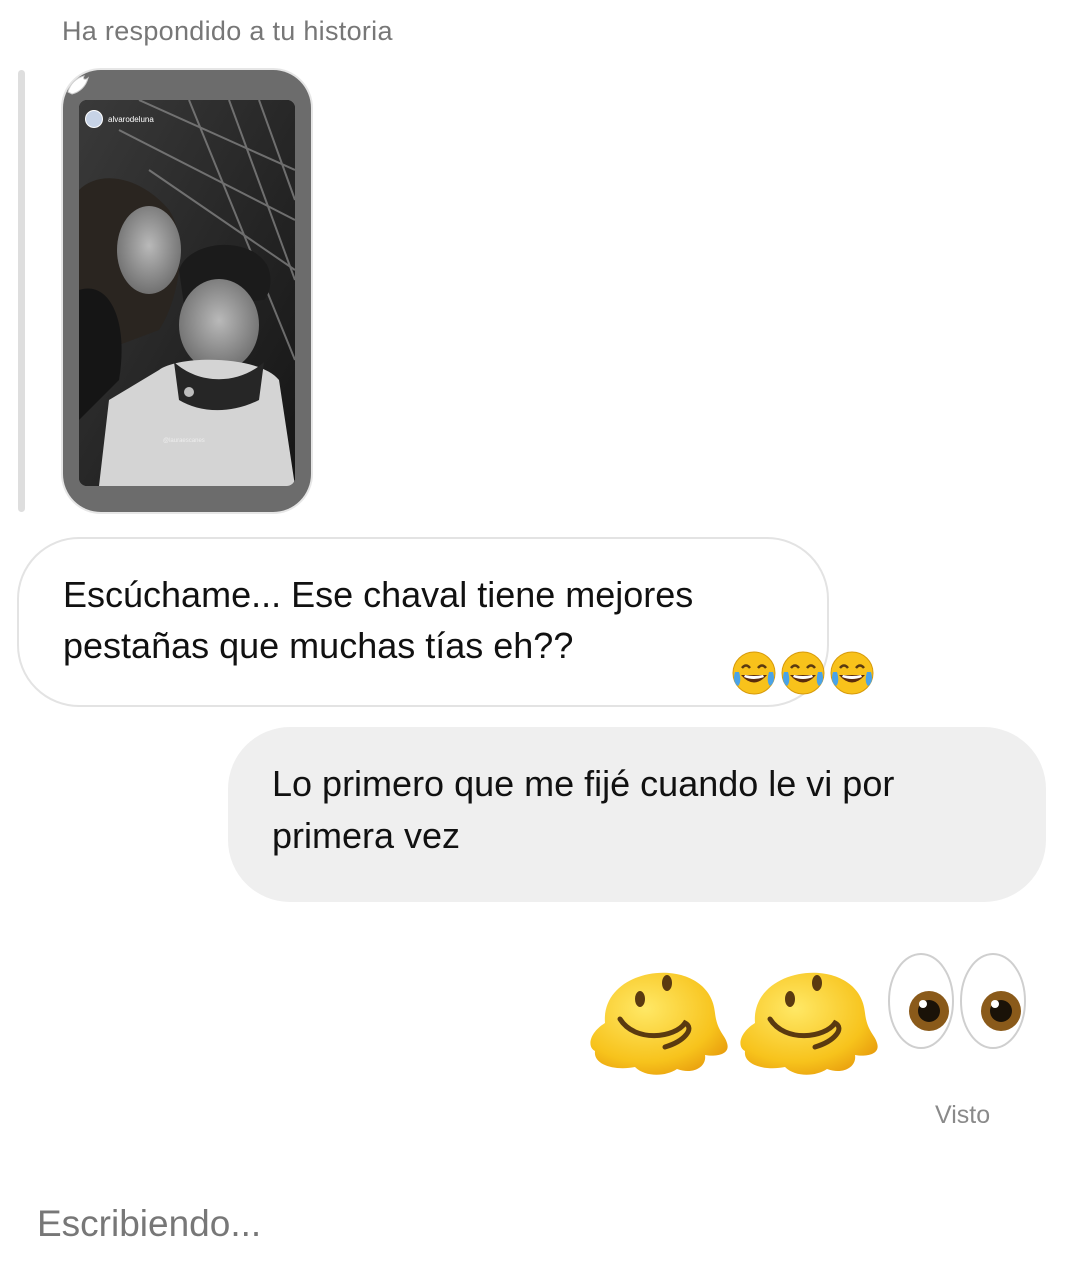 The width and height of the screenshot is (1080, 1263). I want to click on eyes-icon, so click(957, 1001).